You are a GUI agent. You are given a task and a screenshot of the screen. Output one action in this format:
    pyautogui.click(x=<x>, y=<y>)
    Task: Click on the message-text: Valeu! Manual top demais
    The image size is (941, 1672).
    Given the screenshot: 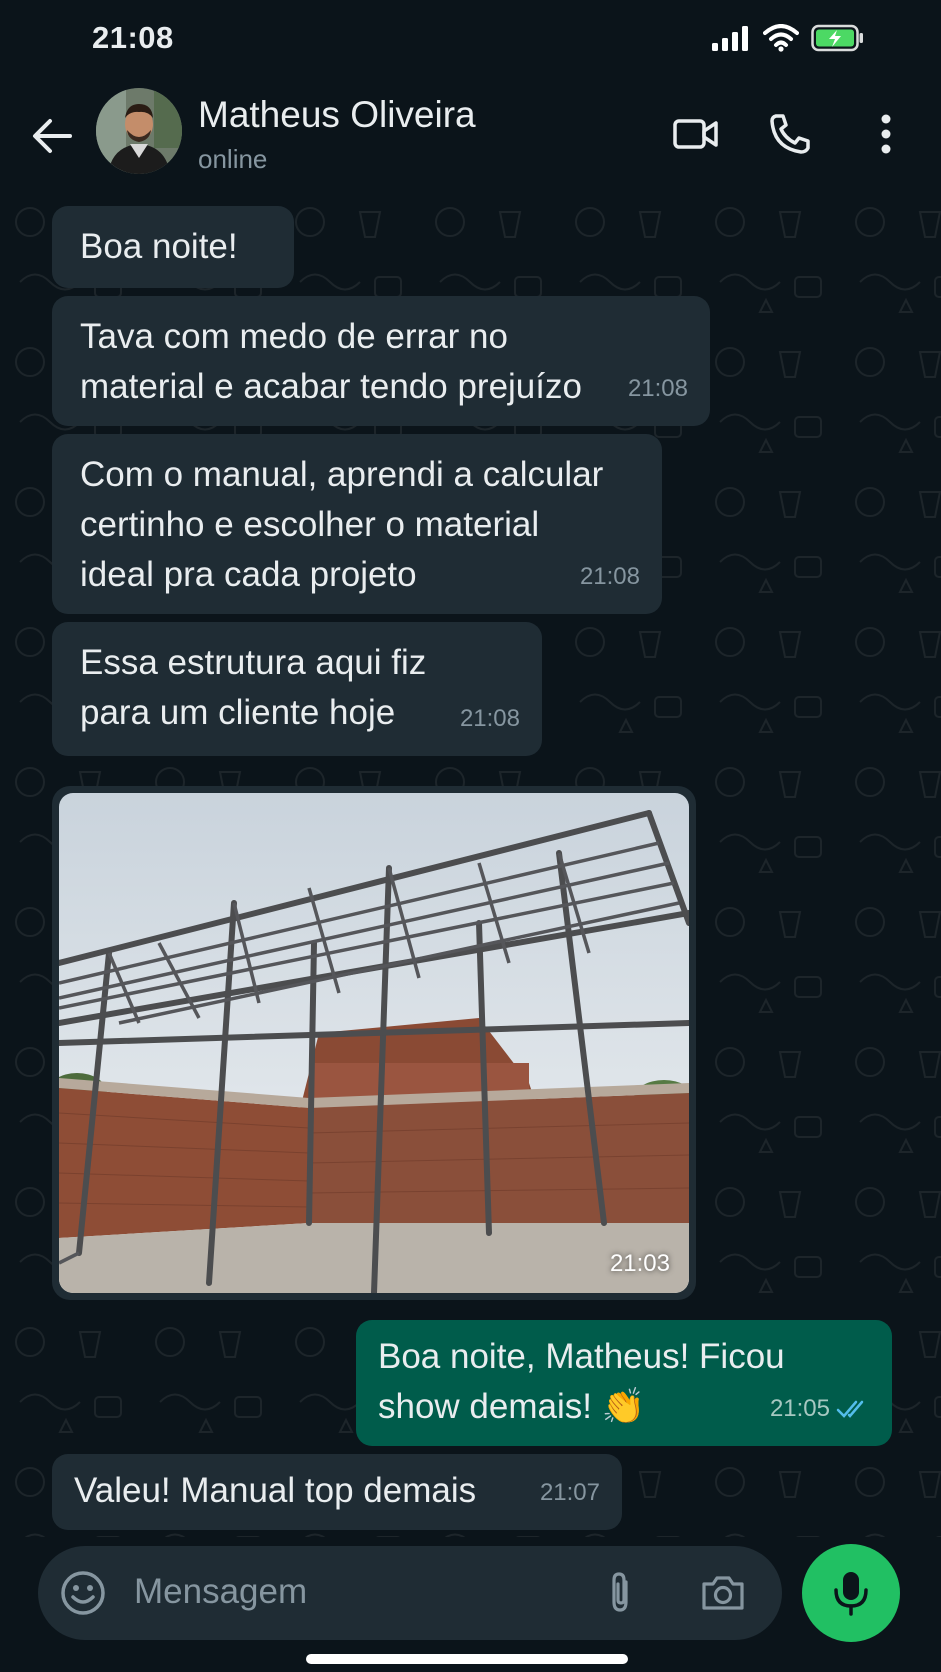 What is the action you would take?
    pyautogui.click(x=275, y=1490)
    